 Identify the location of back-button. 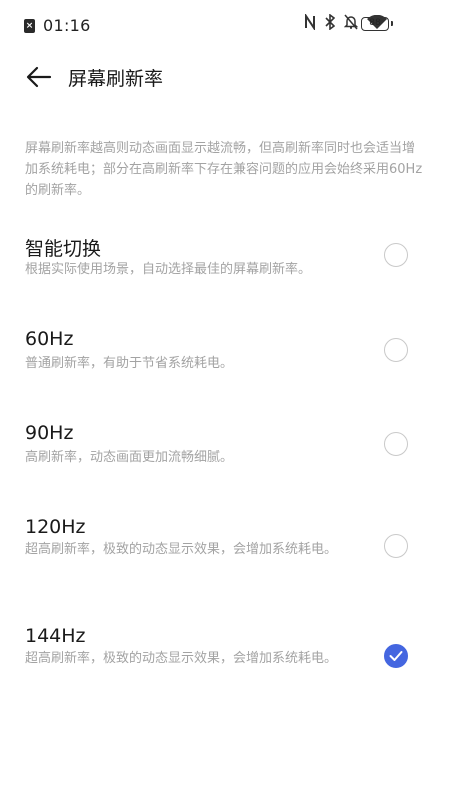
(39, 77).